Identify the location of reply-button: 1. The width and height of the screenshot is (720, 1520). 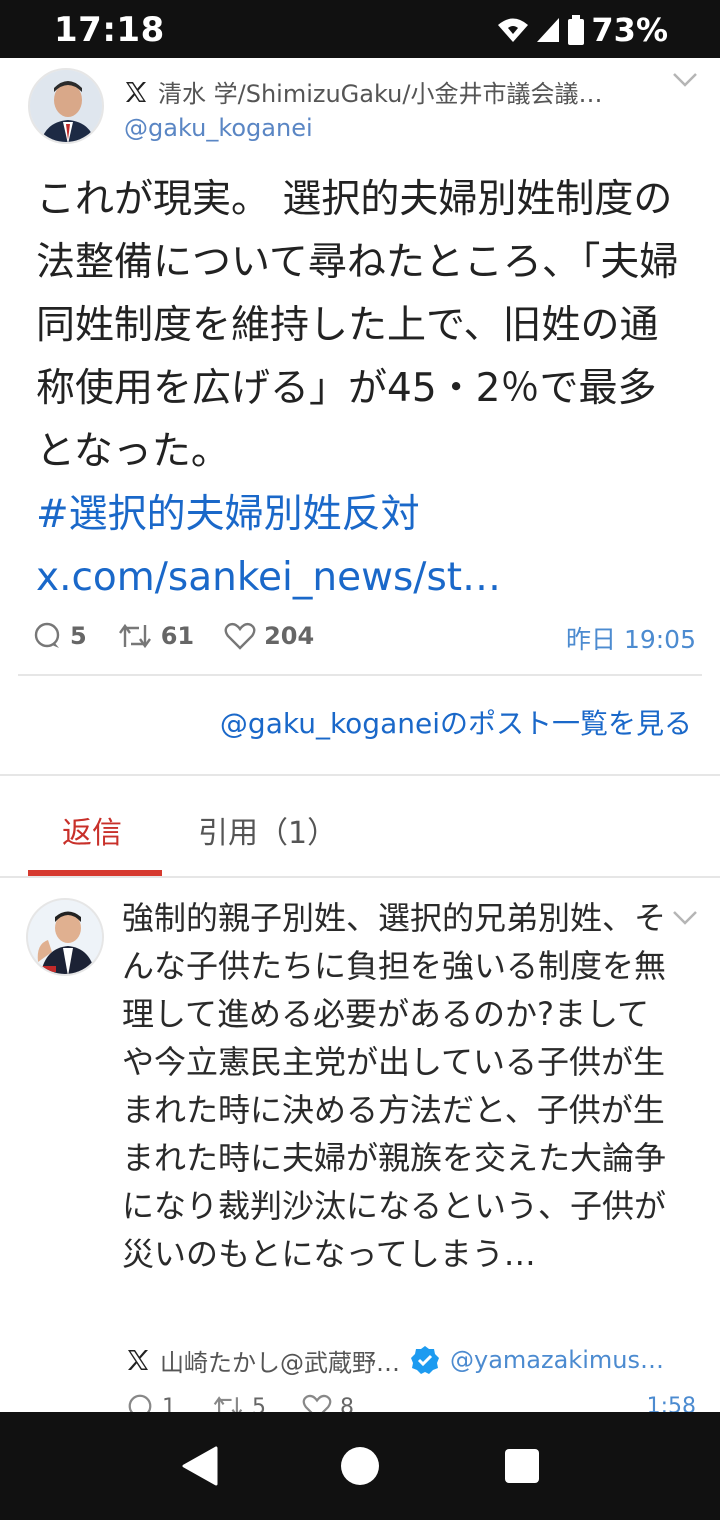
(151, 1402).